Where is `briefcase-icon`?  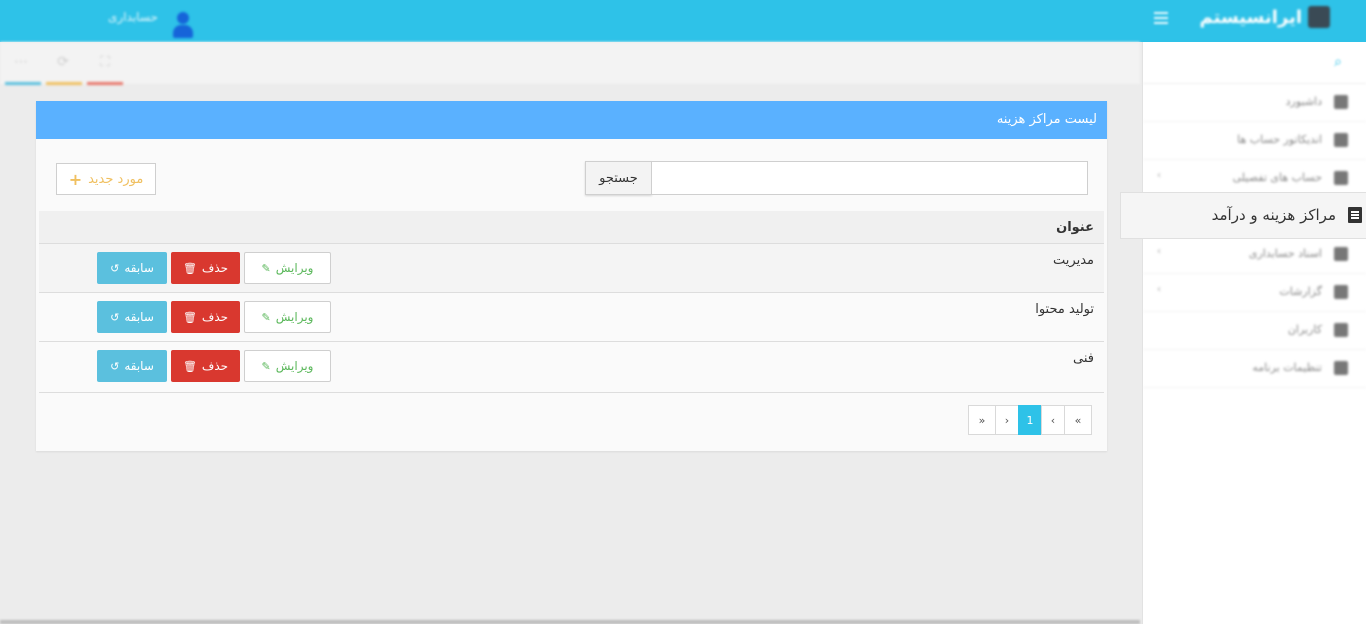
briefcase-icon is located at coordinates (1341, 178).